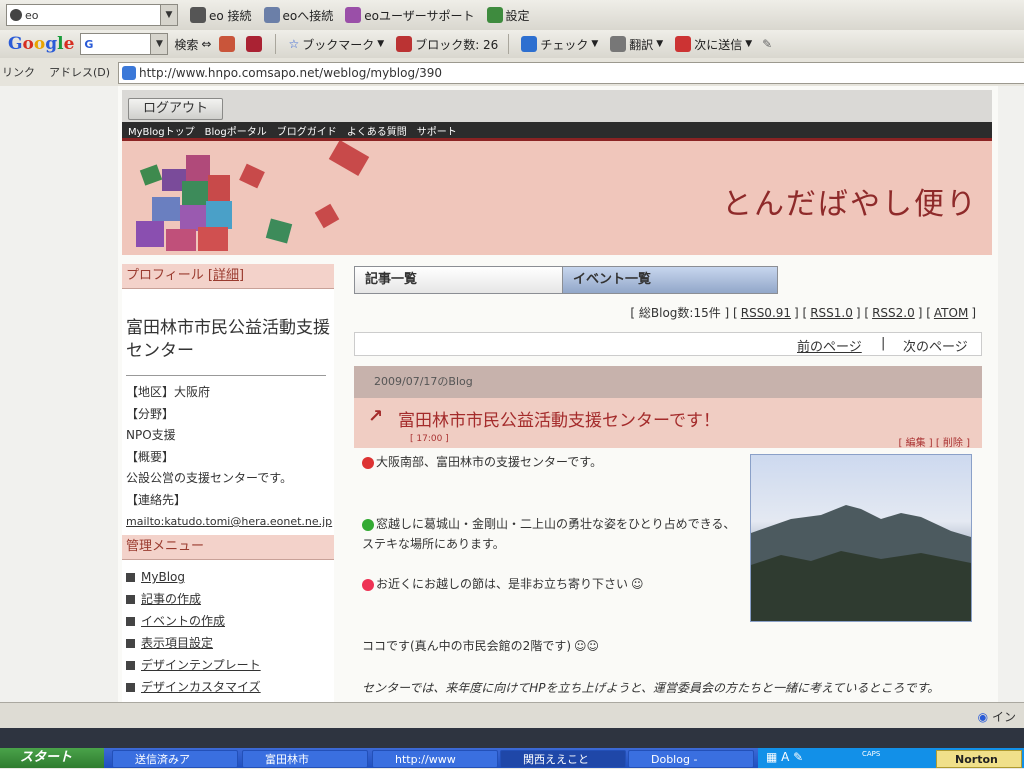 This screenshot has height=769, width=1024. I want to click on mountain-photo, so click(861, 538).